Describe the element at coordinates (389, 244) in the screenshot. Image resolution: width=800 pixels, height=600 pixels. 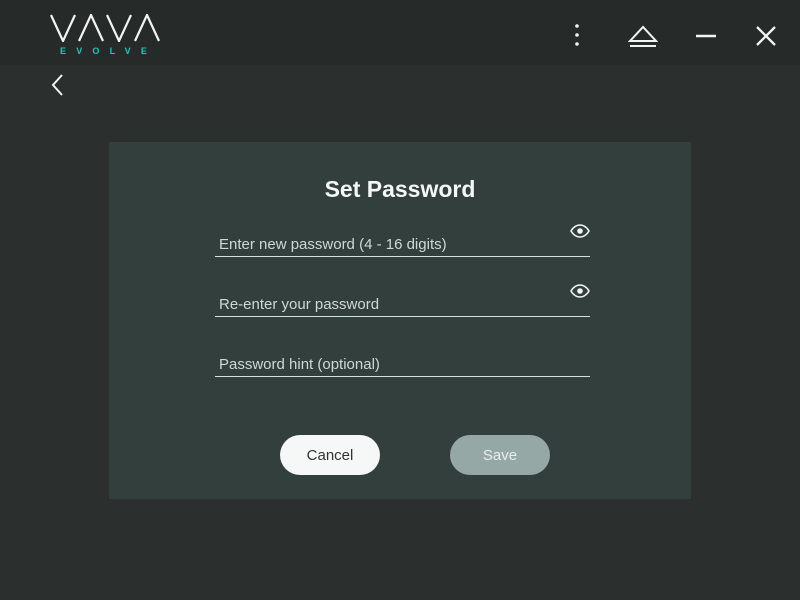
I see `new-password-input` at that location.